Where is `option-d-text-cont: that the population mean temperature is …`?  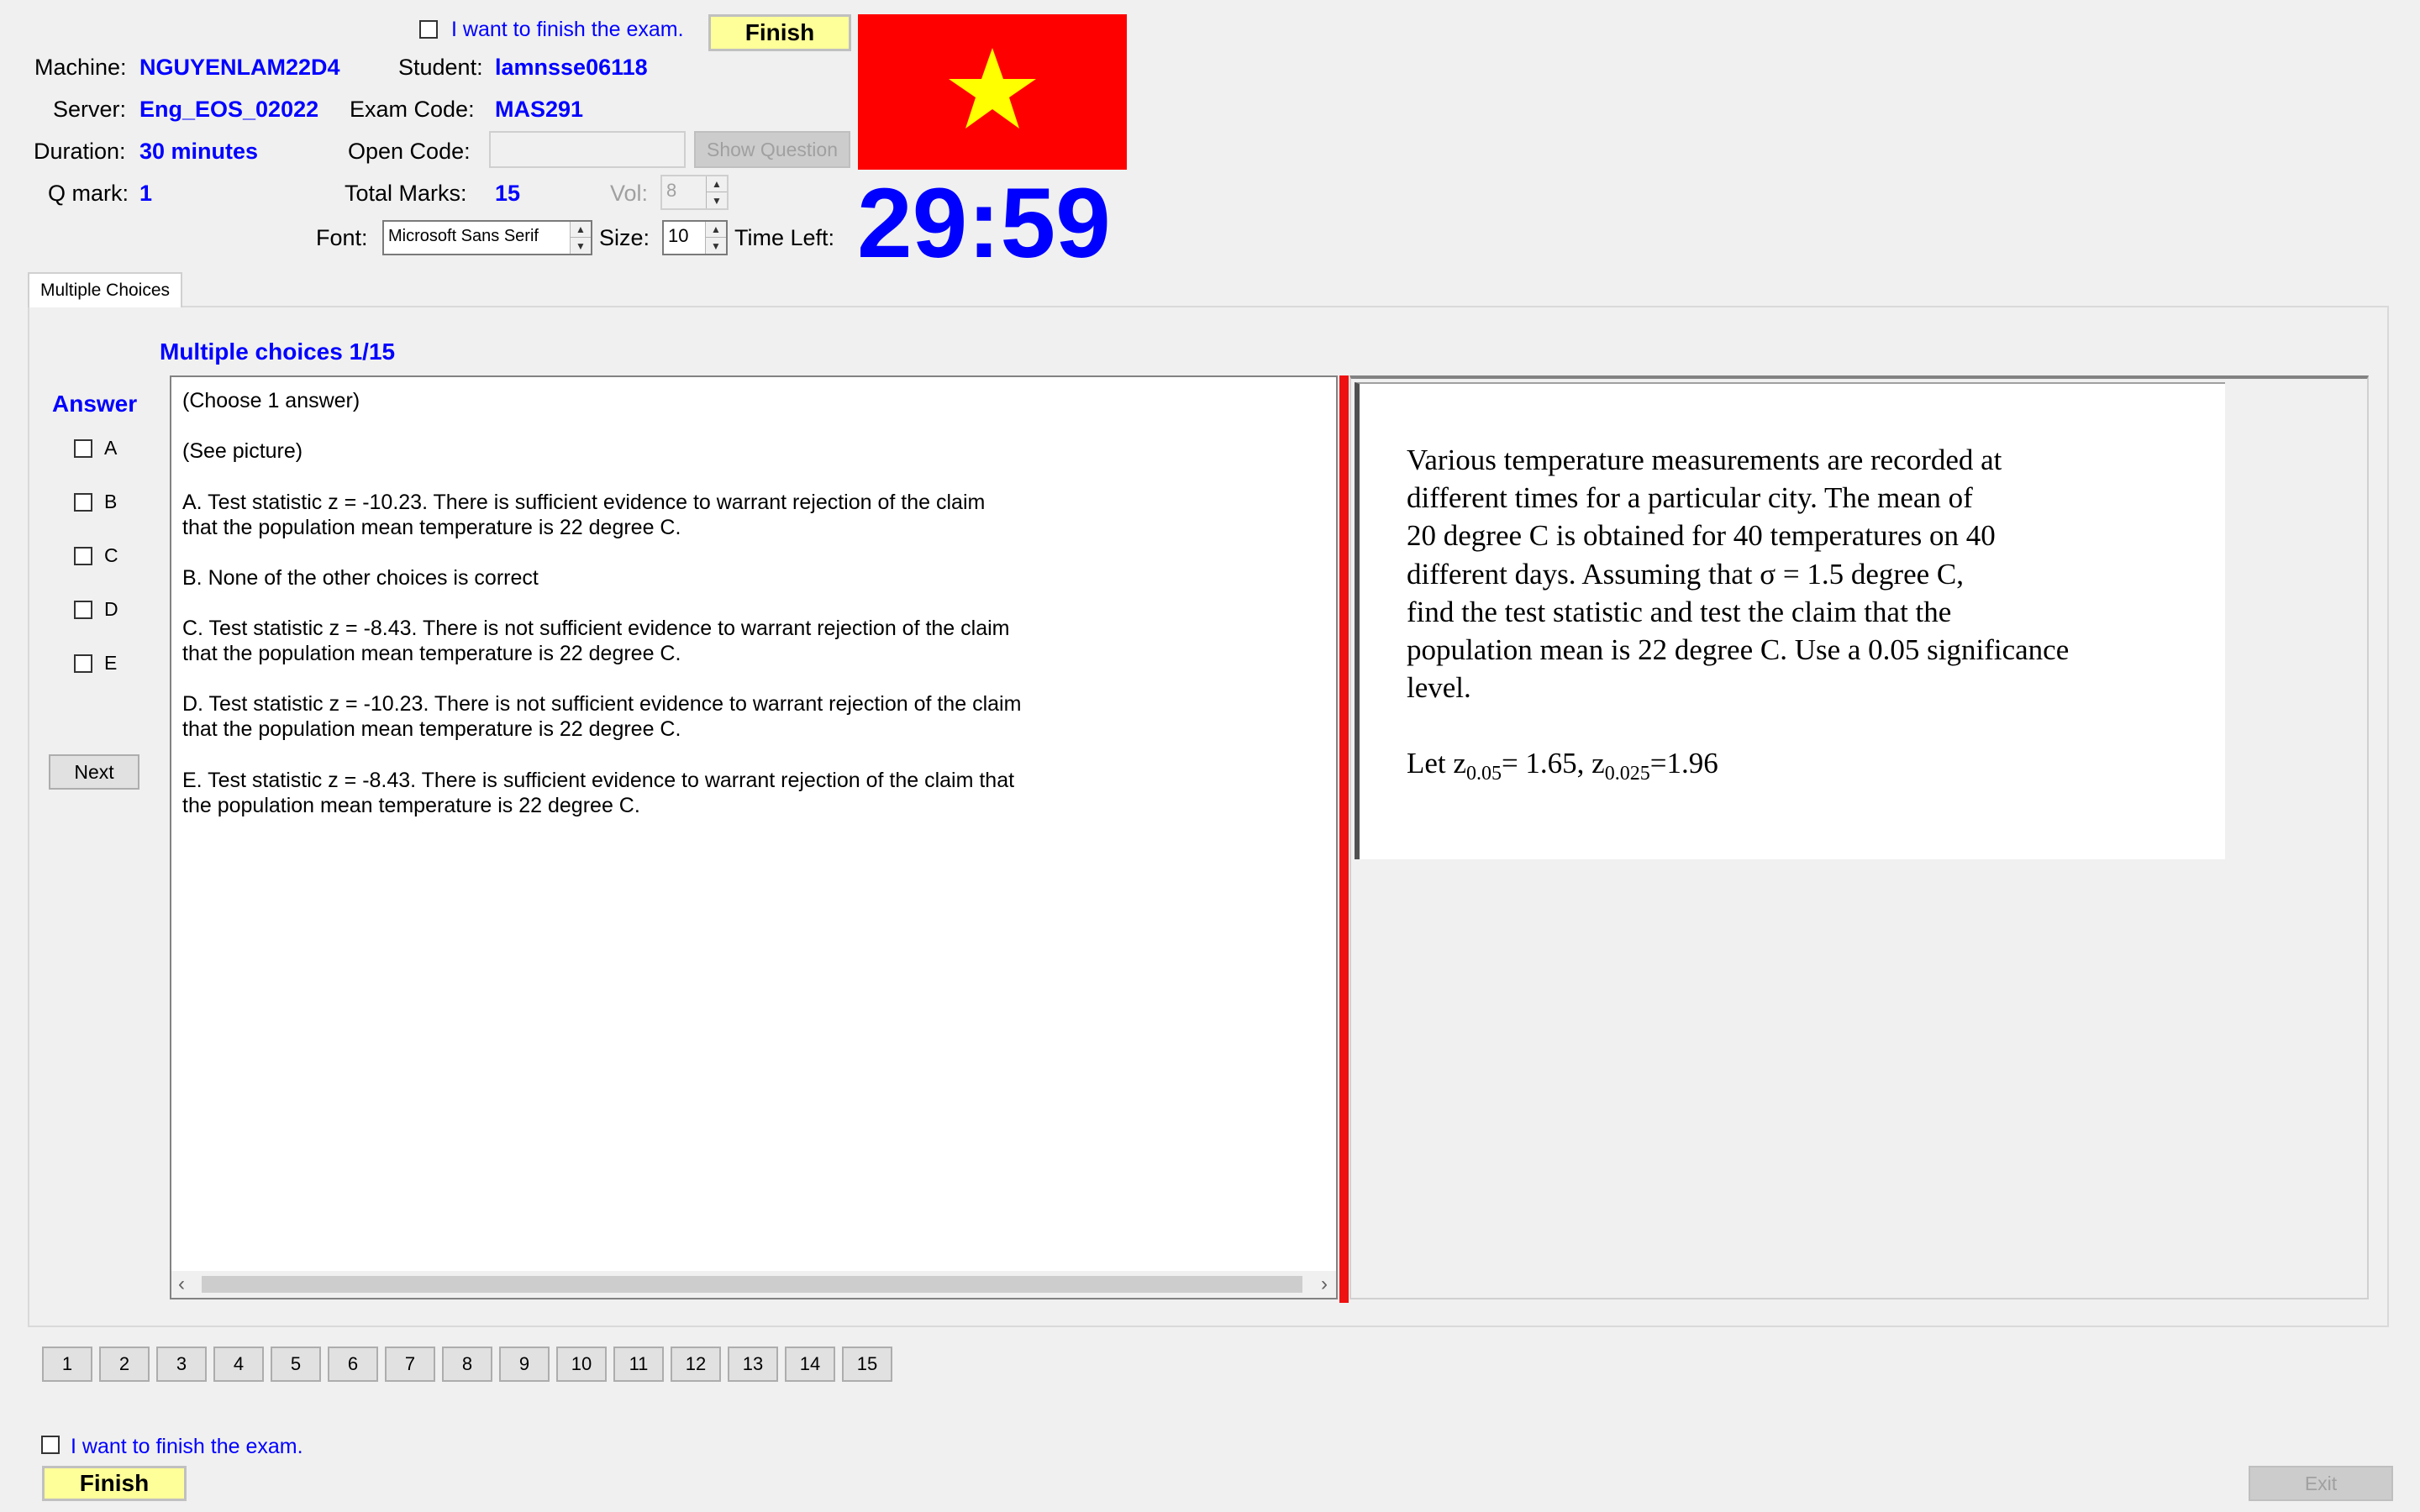
option-d-text-cont: that the population mean temperature is … is located at coordinates (432, 729).